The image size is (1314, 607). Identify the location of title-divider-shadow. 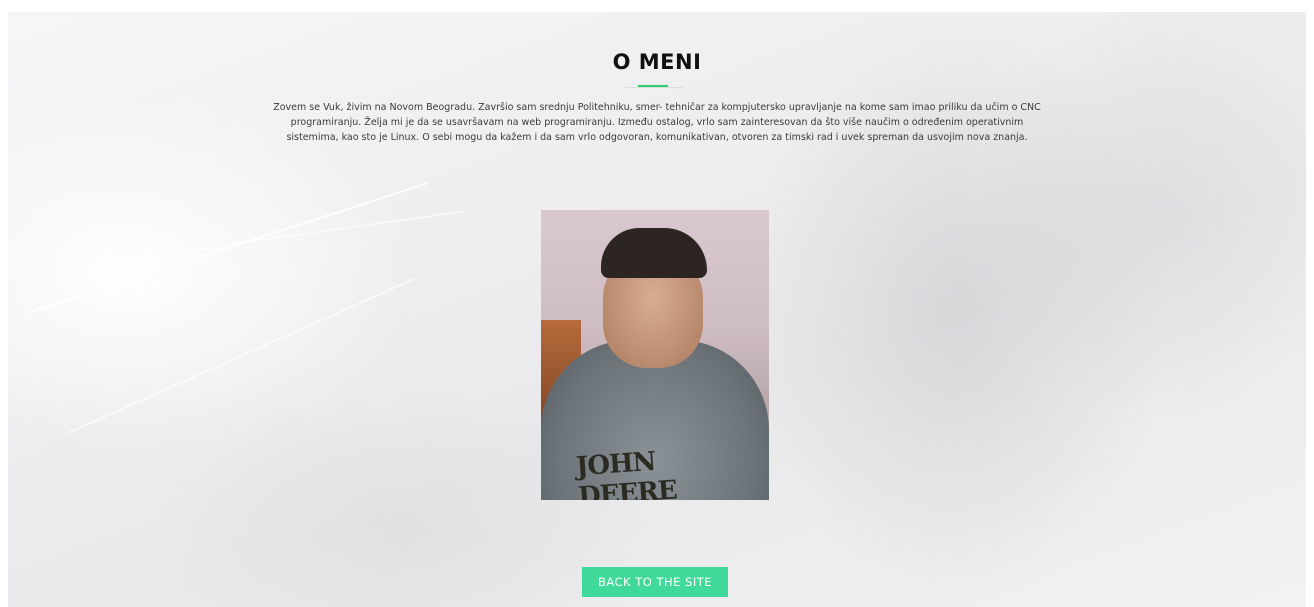
(653, 87).